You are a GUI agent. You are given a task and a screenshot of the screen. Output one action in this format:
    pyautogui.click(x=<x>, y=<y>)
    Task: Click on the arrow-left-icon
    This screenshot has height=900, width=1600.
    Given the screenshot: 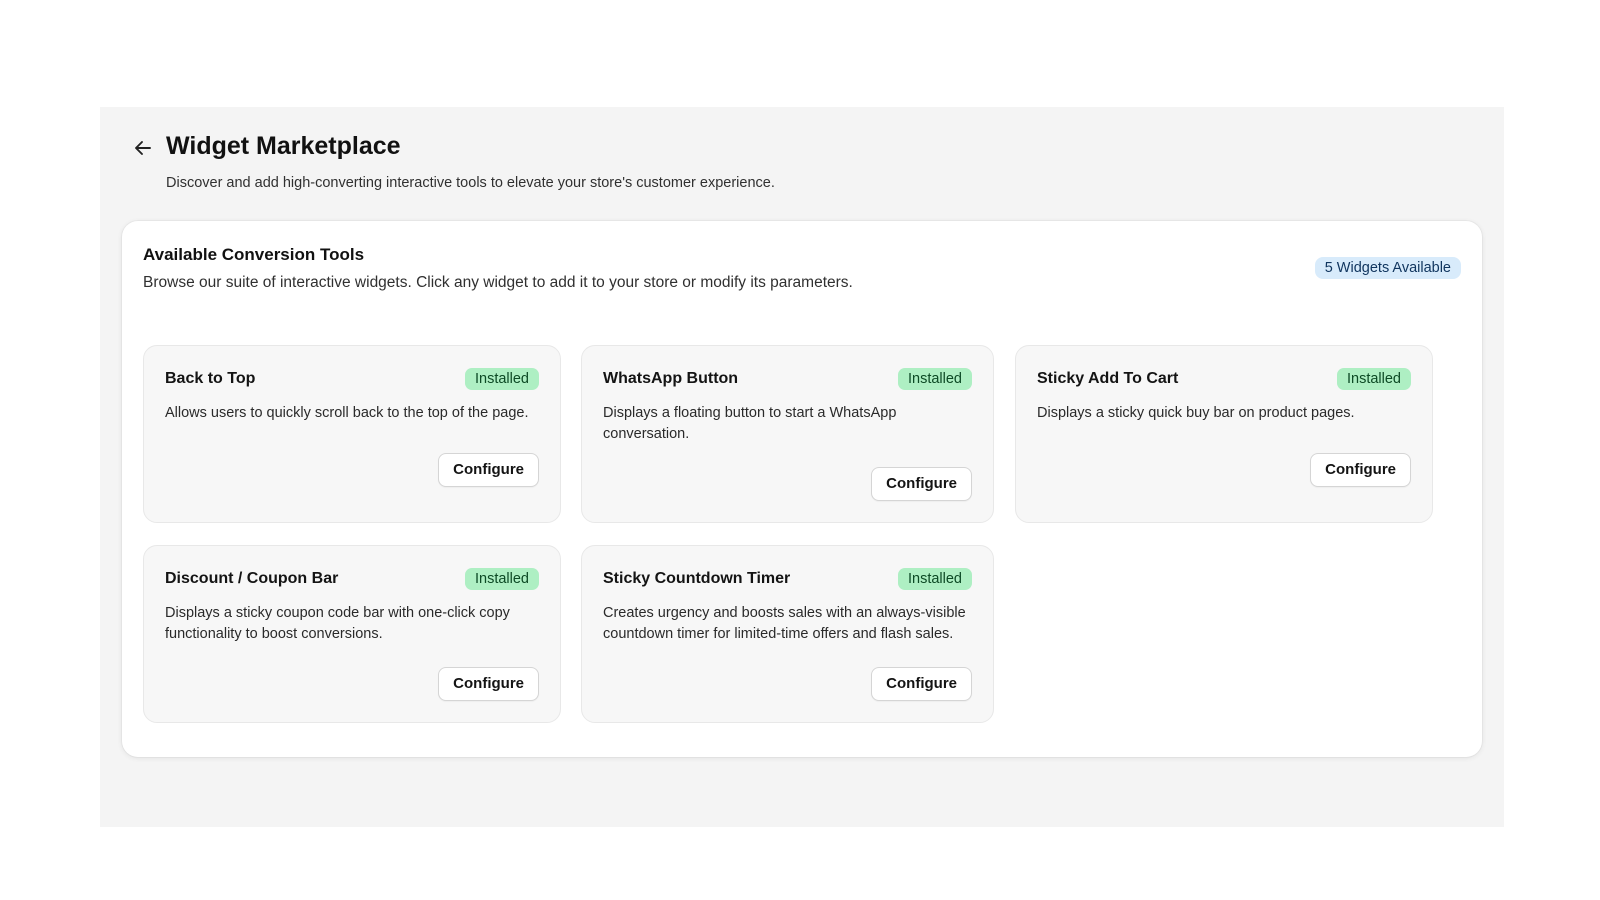 What is the action you would take?
    pyautogui.click(x=143, y=148)
    